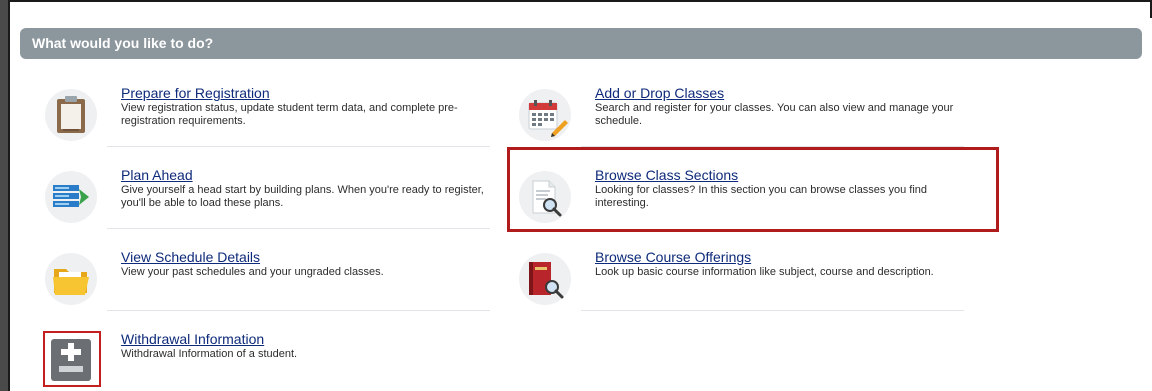 The width and height of the screenshot is (1152, 391). I want to click on folder-icon, so click(71, 279).